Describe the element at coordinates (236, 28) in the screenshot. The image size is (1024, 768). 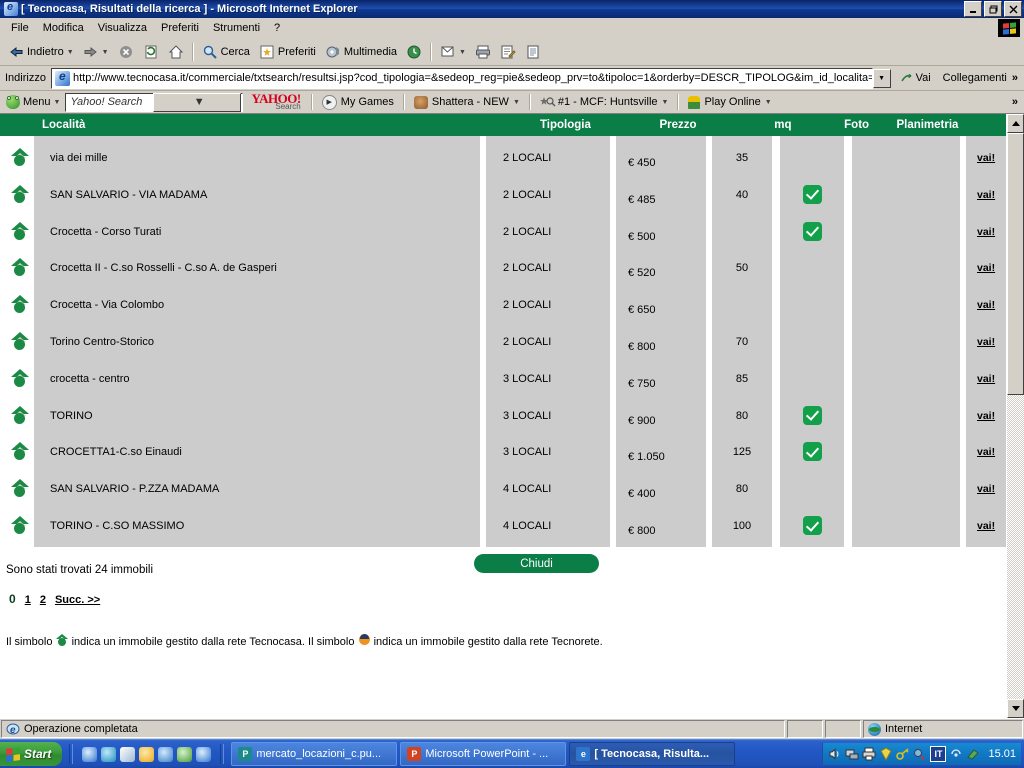
I see `menu-item-strumenti: Strumenti` at that location.